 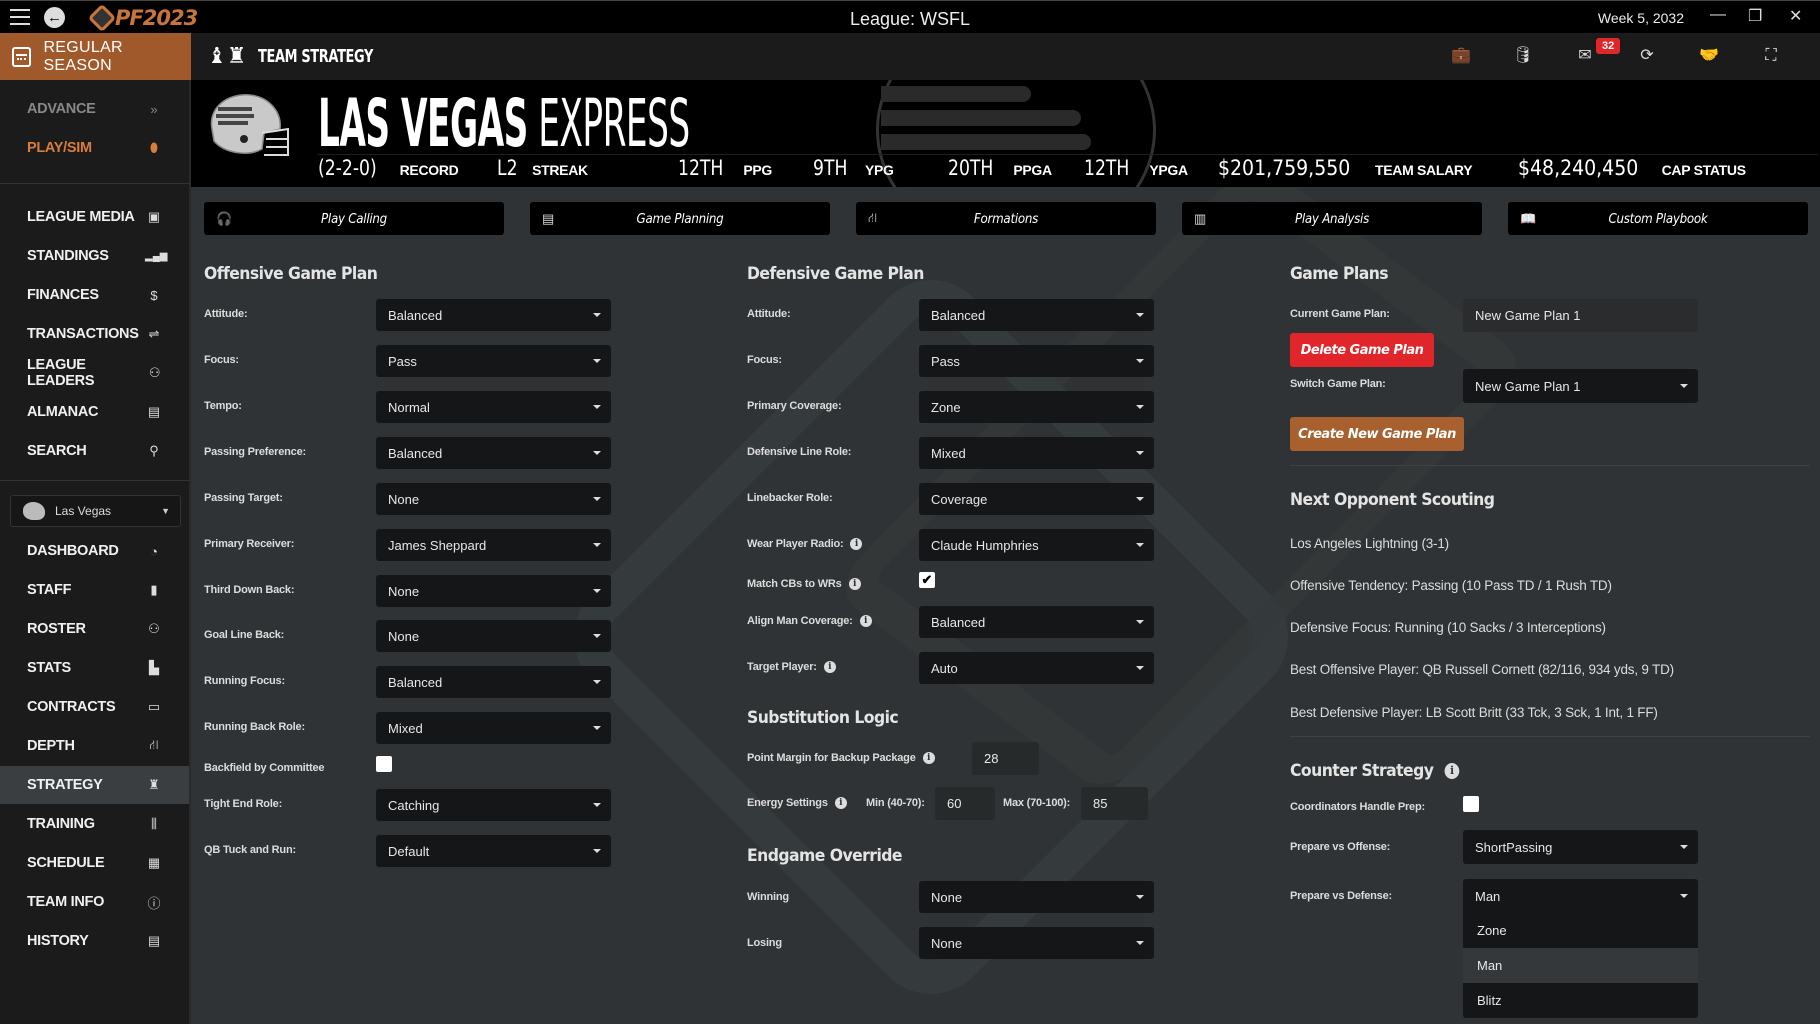 I want to click on sidebar-item-play-sim: PLAY/SIM ⬮, so click(x=94, y=148).